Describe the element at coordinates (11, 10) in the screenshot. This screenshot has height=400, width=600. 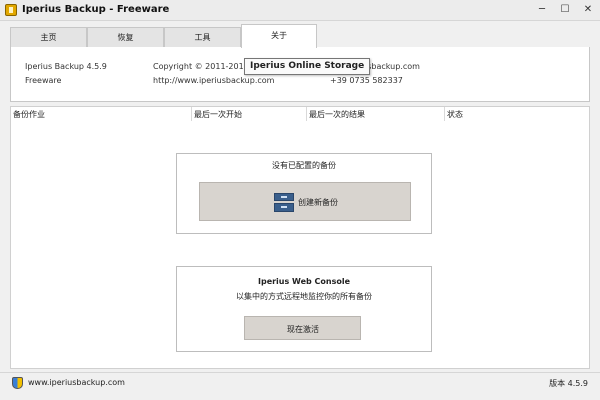
I see `app-icon` at that location.